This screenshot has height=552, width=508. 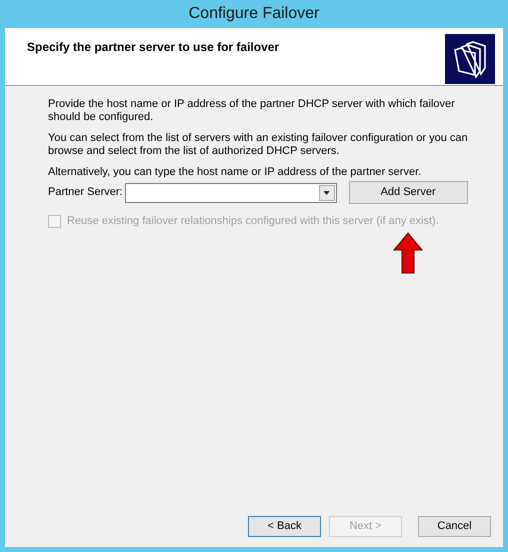 What do you see at coordinates (252, 111) in the screenshot?
I see `instruction-text: Provide the host name or IP address of the partner DHCP server with which failover should be configured.` at bounding box center [252, 111].